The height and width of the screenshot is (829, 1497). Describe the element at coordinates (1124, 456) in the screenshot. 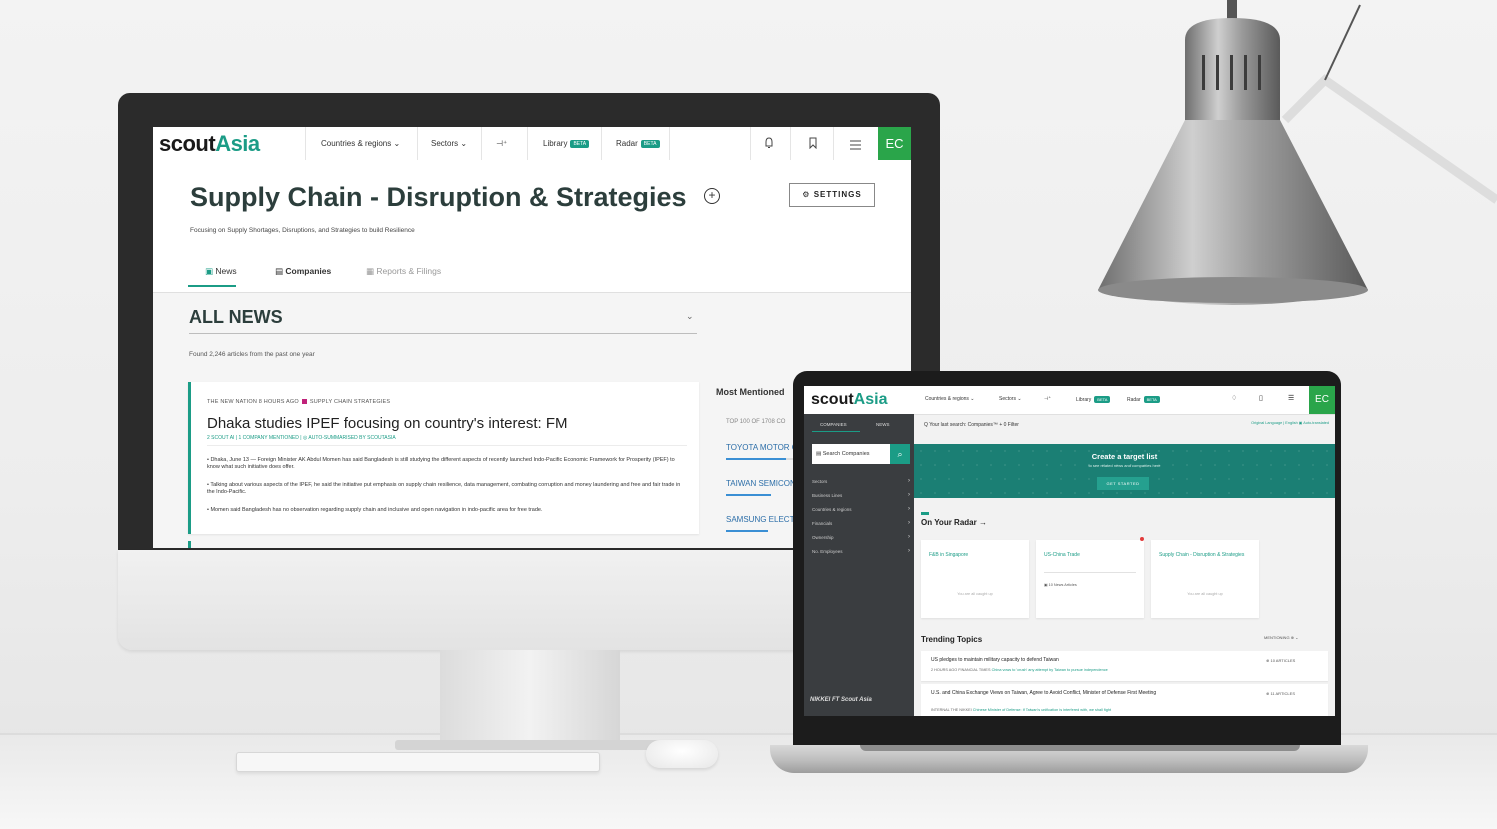

I see `banner-title: Create a target list` at that location.